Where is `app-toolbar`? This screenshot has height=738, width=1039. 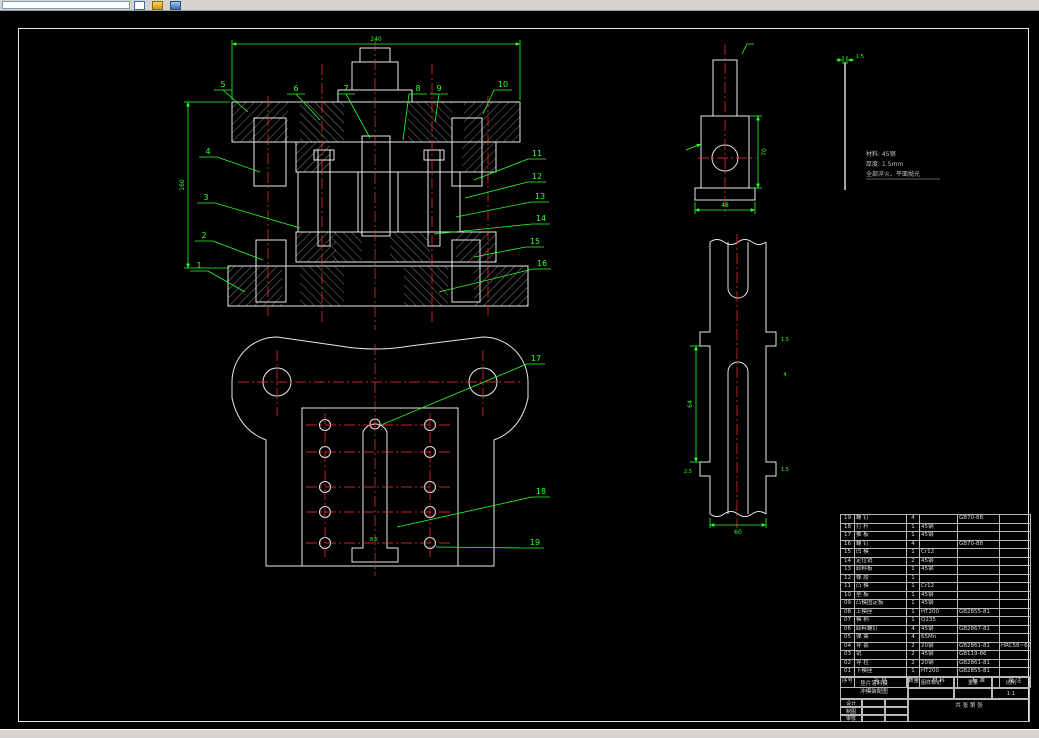
app-toolbar is located at coordinates (519, 5).